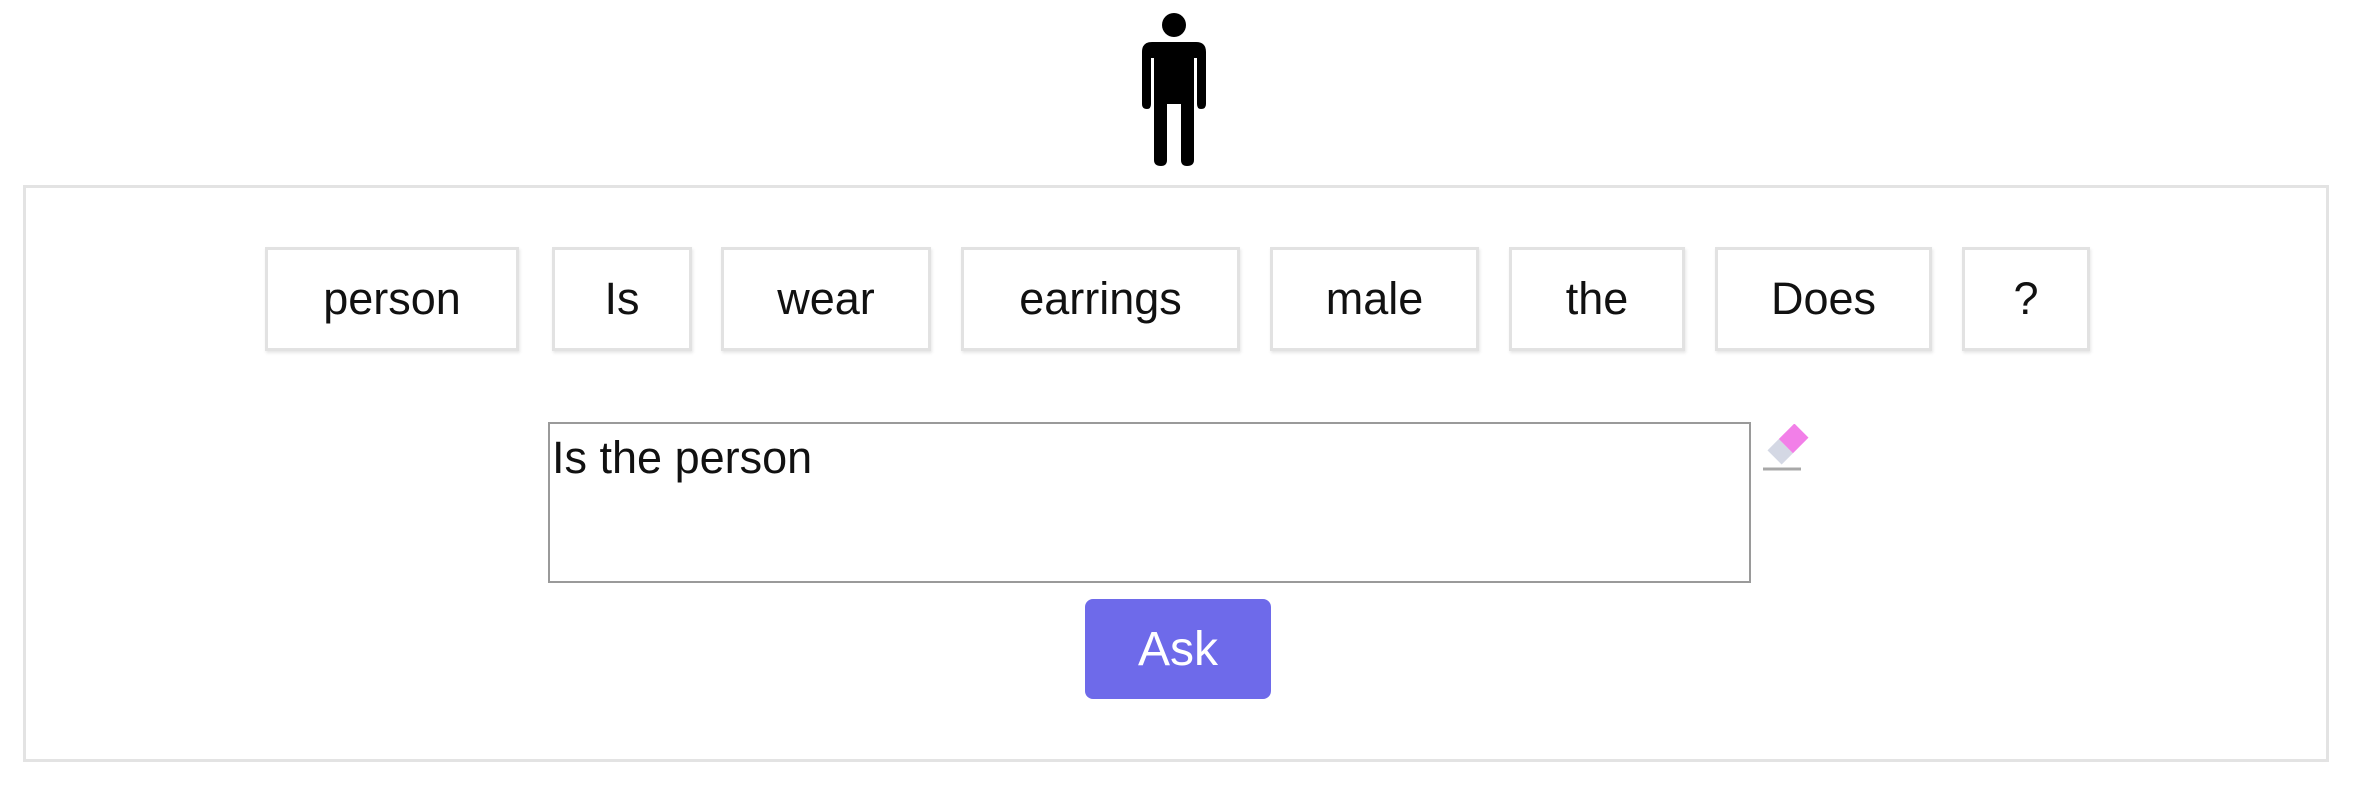  Describe the element at coordinates (622, 299) in the screenshot. I see `word-tile-is: Is` at that location.